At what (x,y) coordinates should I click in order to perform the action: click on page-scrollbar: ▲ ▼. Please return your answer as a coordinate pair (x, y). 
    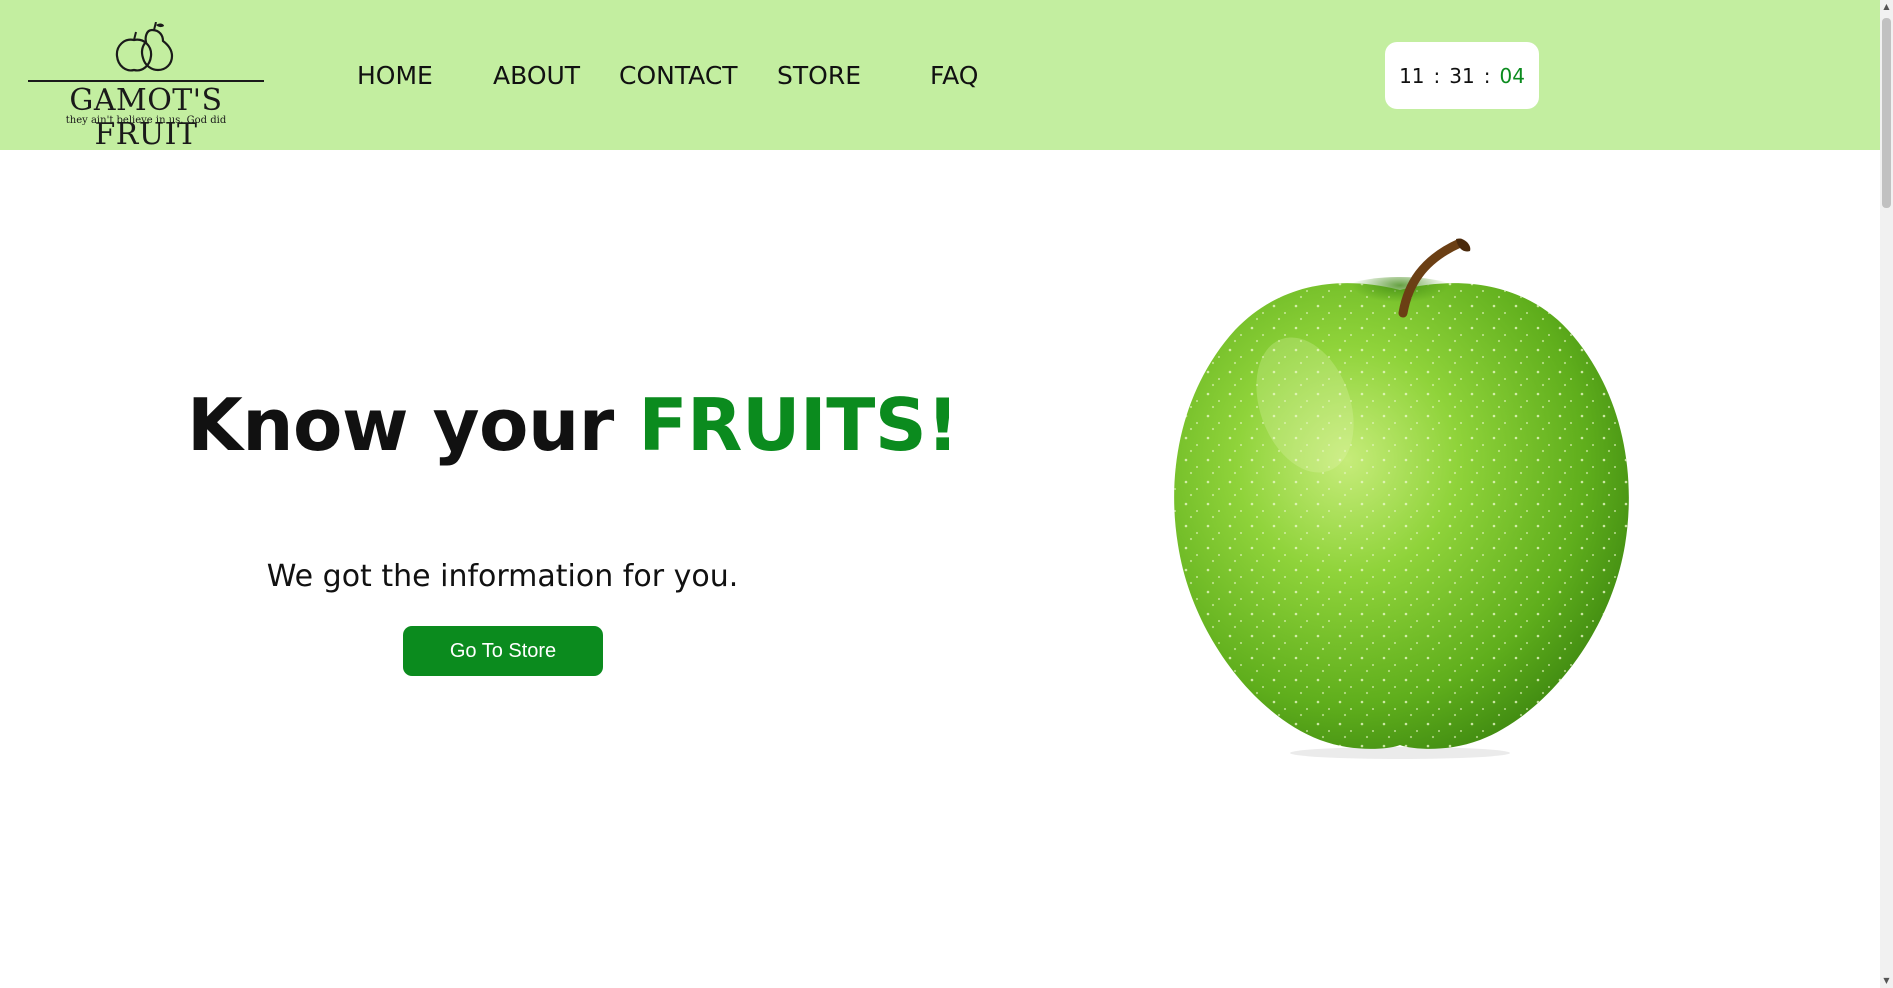
    Looking at the image, I should click on (1886, 494).